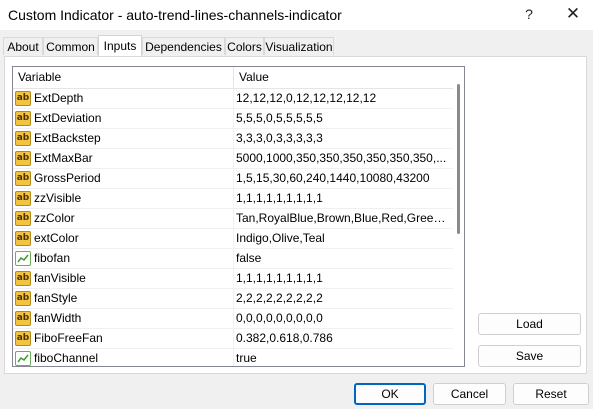 The width and height of the screenshot is (593, 409). What do you see at coordinates (344, 357) in the screenshot?
I see `variable-value: true` at bounding box center [344, 357].